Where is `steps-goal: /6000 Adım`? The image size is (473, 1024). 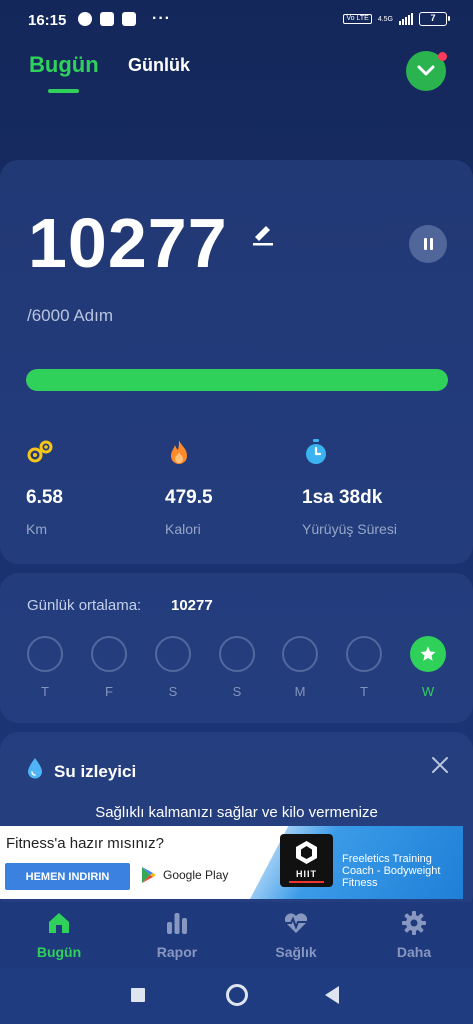 steps-goal: /6000 Adım is located at coordinates (70, 315).